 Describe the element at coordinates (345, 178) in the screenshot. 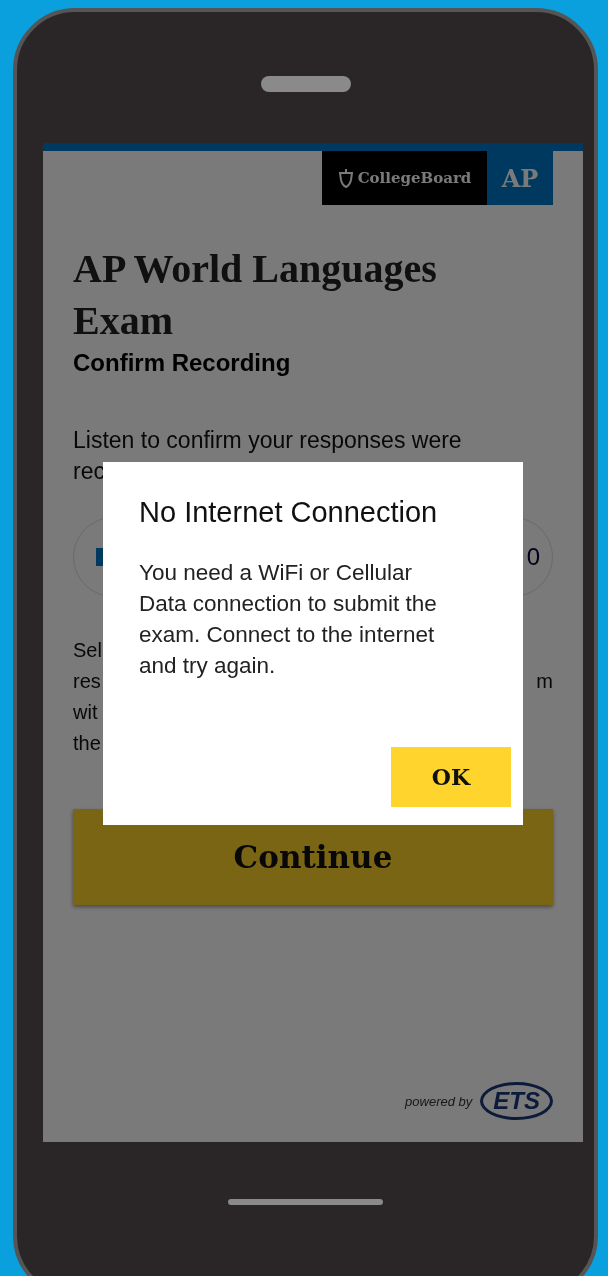

I see `acorn-icon` at that location.